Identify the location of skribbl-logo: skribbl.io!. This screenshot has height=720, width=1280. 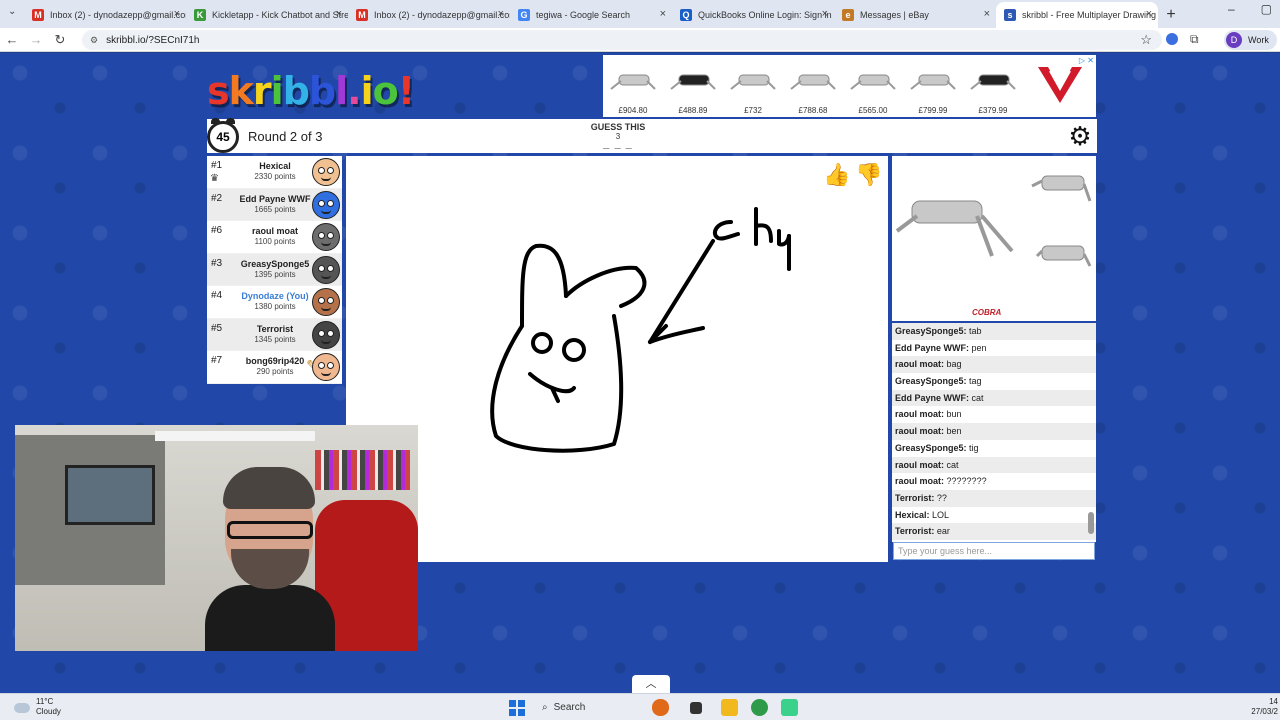
(311, 91).